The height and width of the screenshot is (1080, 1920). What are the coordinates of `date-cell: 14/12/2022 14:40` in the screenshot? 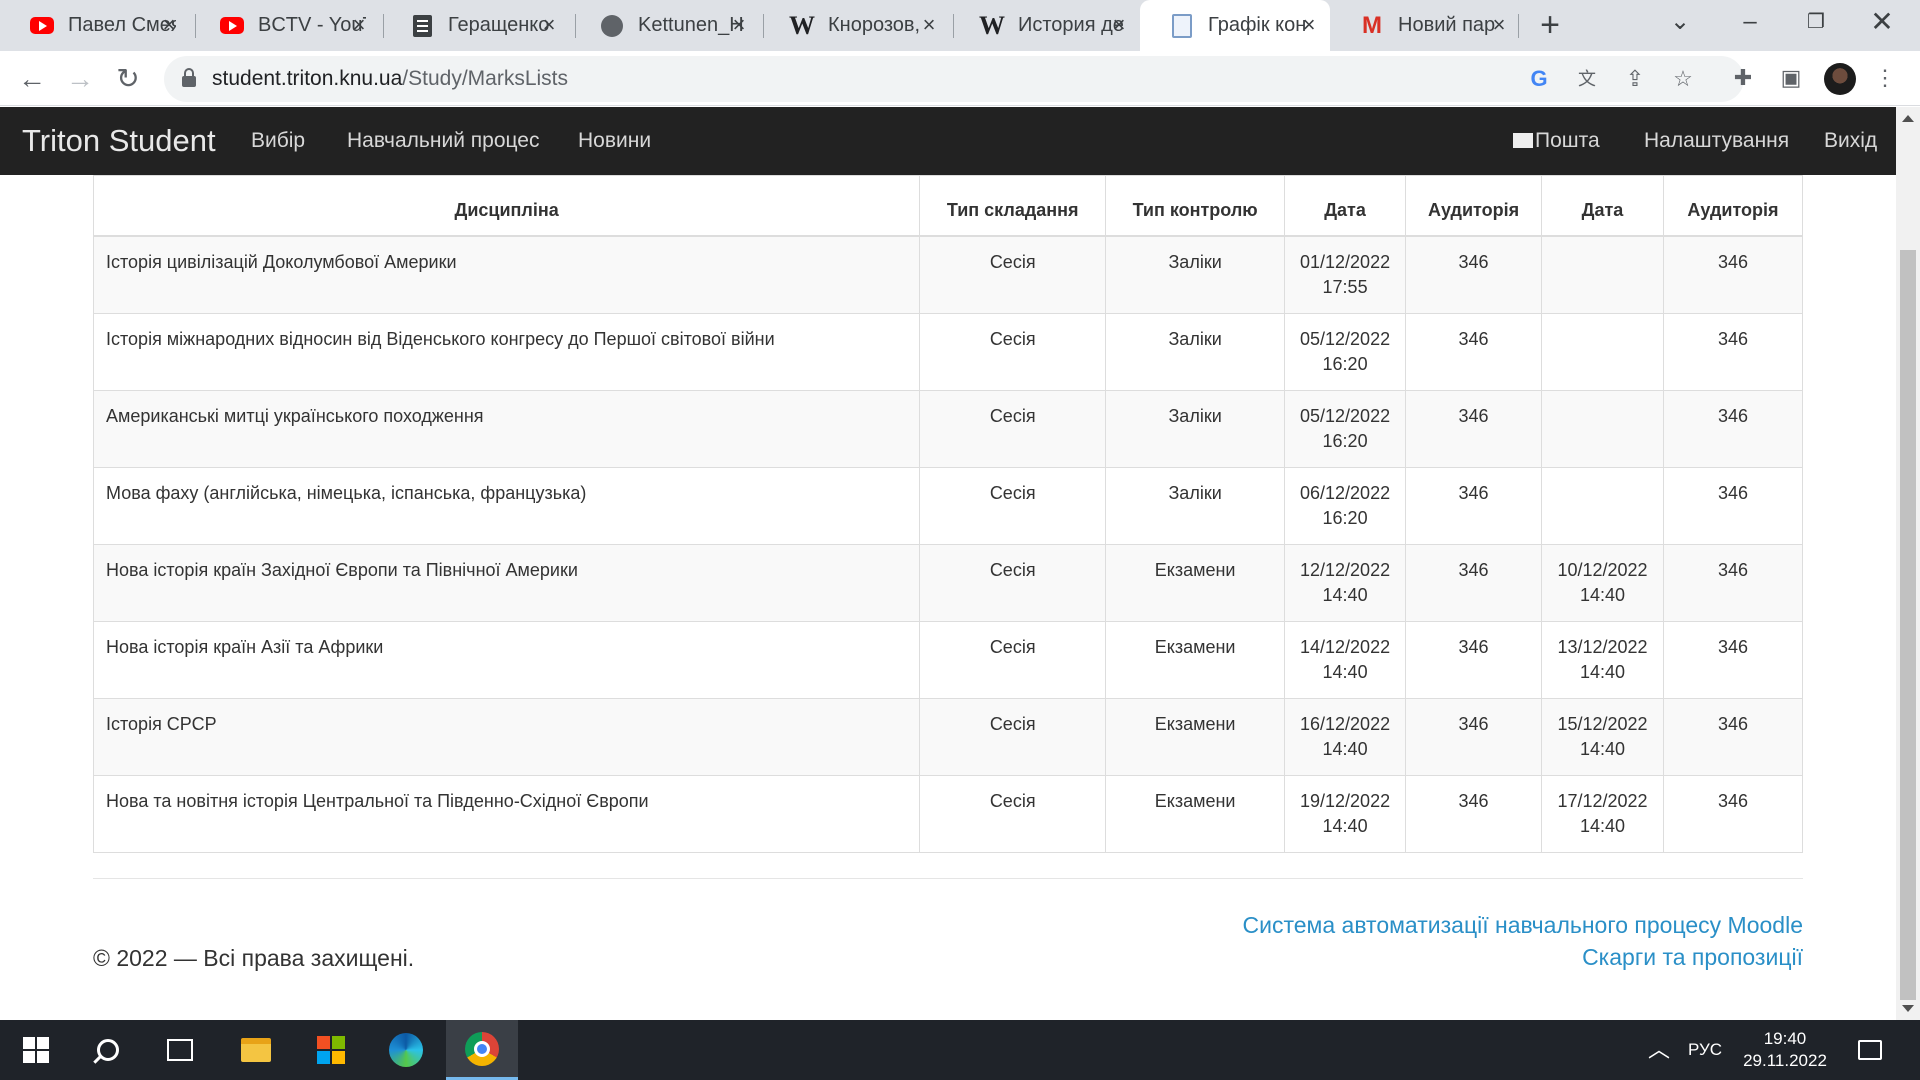 It's located at (1345, 660).